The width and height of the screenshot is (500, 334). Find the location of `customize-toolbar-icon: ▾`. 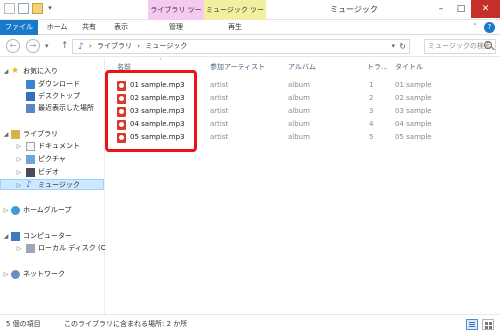

customize-toolbar-icon: ▾ is located at coordinates (50, 8).